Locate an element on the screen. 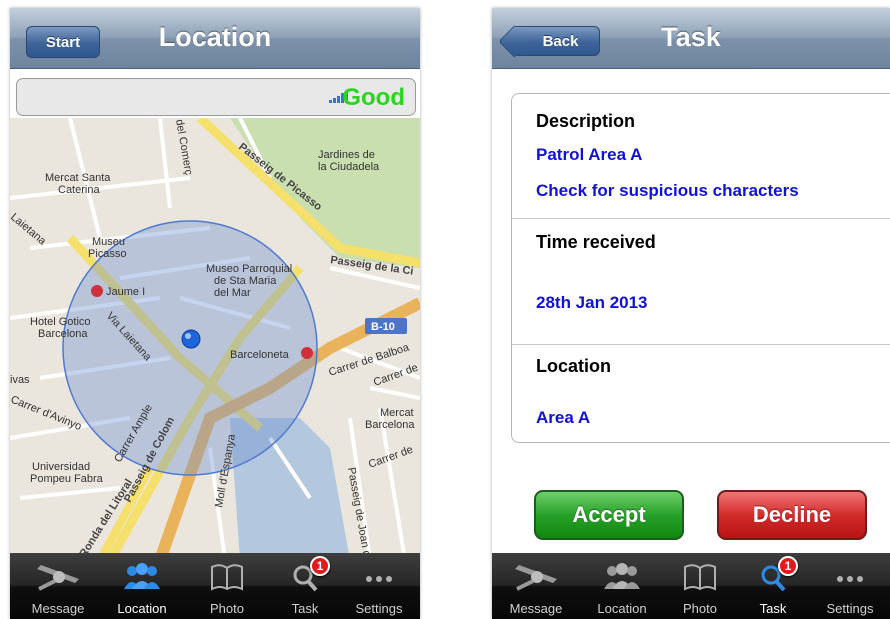  back-button: Back is located at coordinates (557, 41).